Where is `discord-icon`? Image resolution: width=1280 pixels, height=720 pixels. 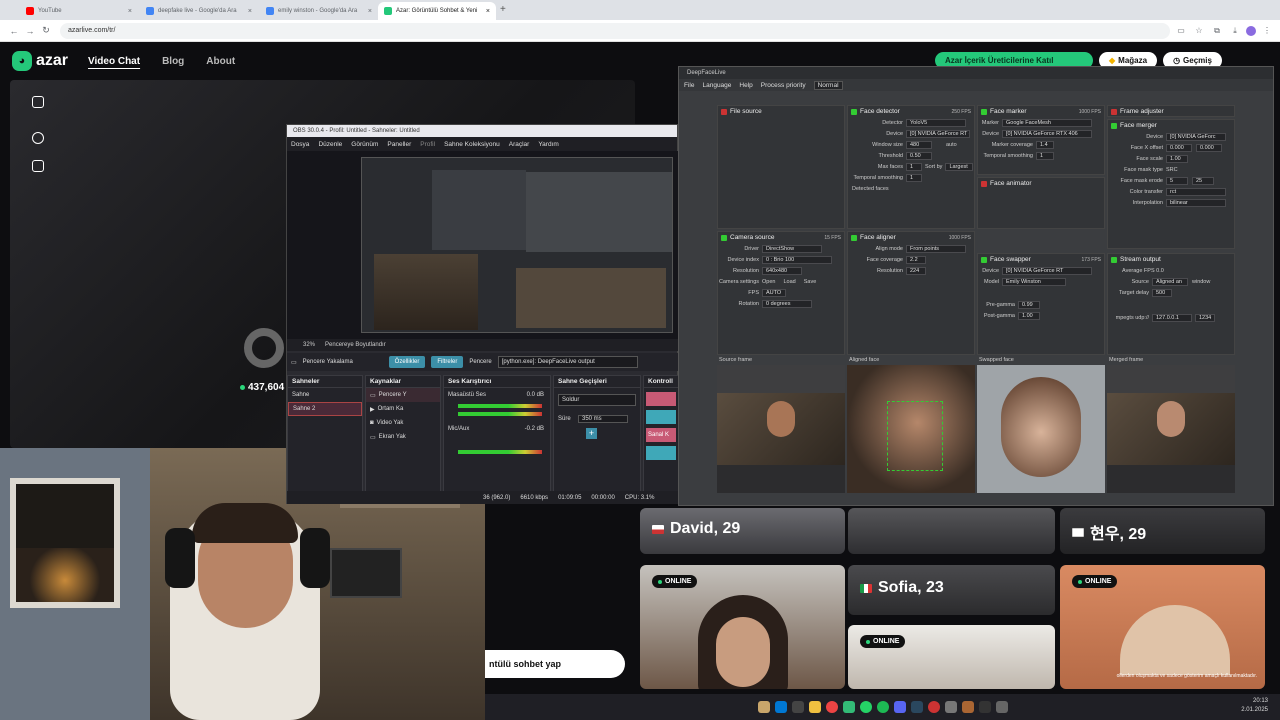 discord-icon is located at coordinates (899, 707).